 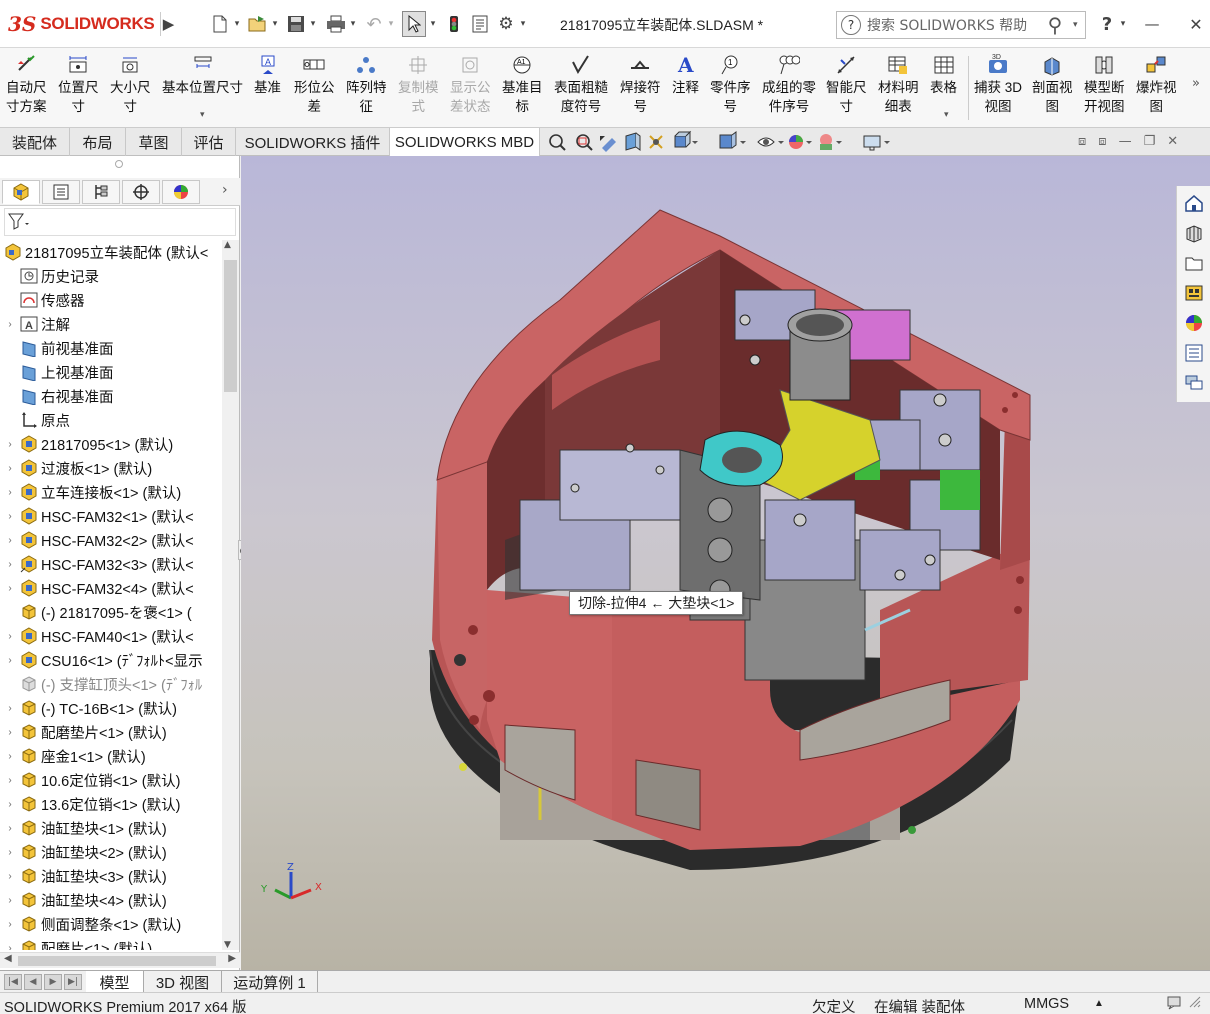 What do you see at coordinates (1104, 85) in the screenshot?
I see `command-model-break-view: 模型断 开视图` at bounding box center [1104, 85].